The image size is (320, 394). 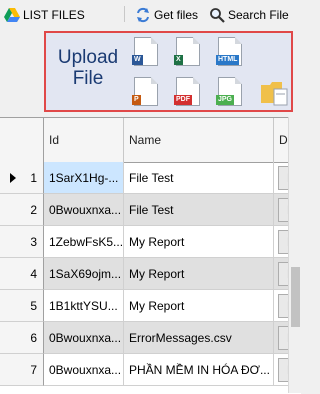 I want to click on get-files-button: Get files, so click(x=166, y=15).